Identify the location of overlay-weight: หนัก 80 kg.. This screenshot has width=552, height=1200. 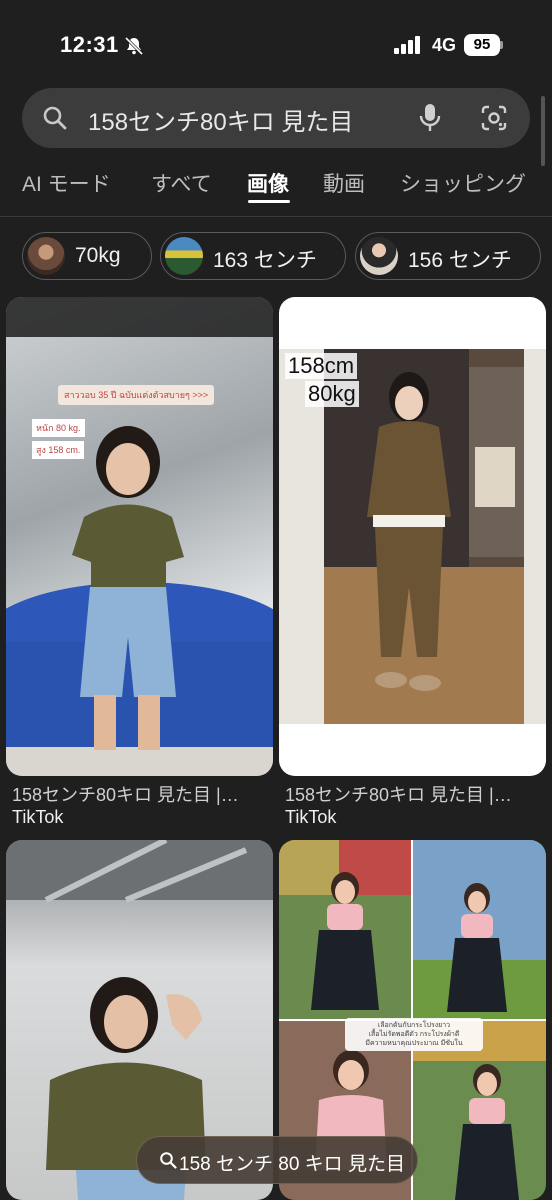
(58, 428).